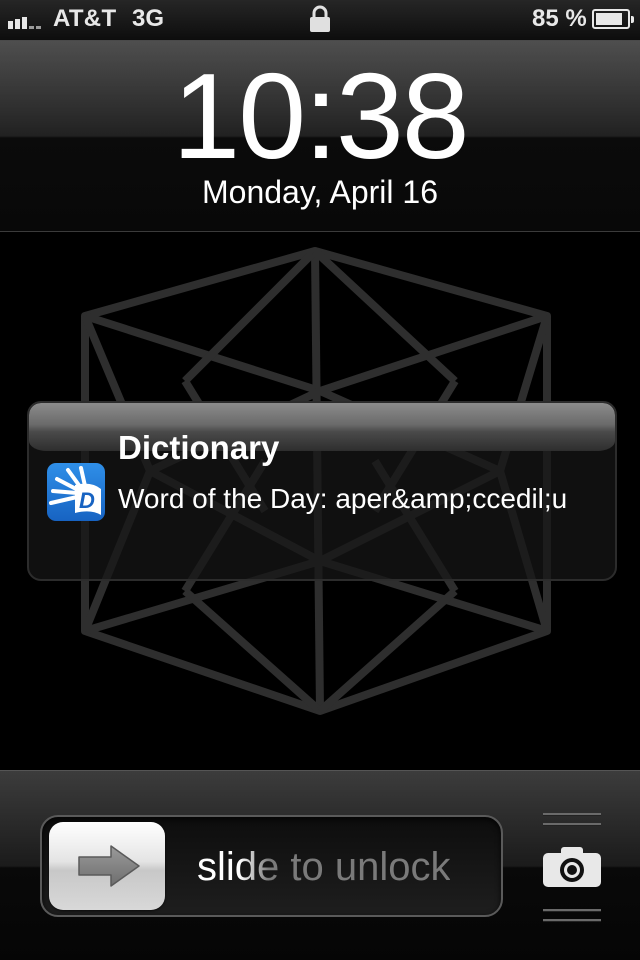 This screenshot has width=640, height=960. Describe the element at coordinates (609, 19) in the screenshot. I see `battery-level-fill` at that location.